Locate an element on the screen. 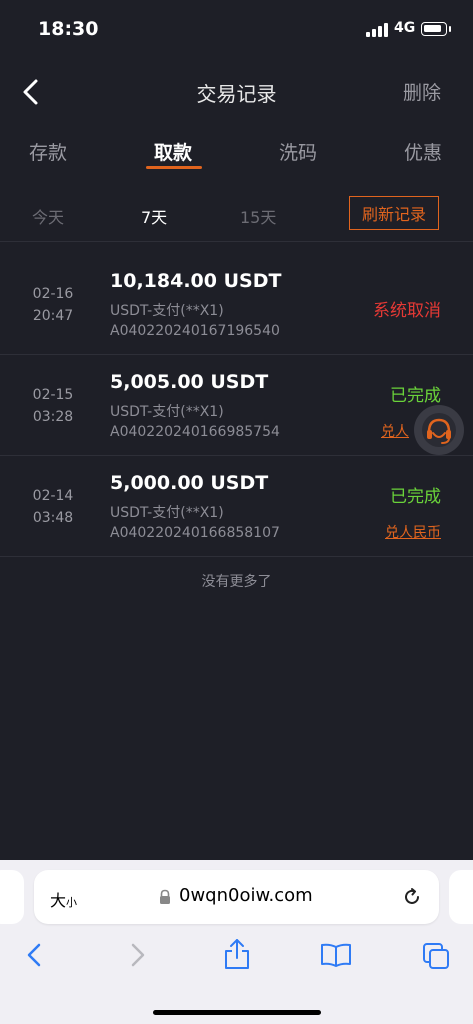 This screenshot has height=1024, width=473. filter-15-days: 15天 is located at coordinates (258, 216).